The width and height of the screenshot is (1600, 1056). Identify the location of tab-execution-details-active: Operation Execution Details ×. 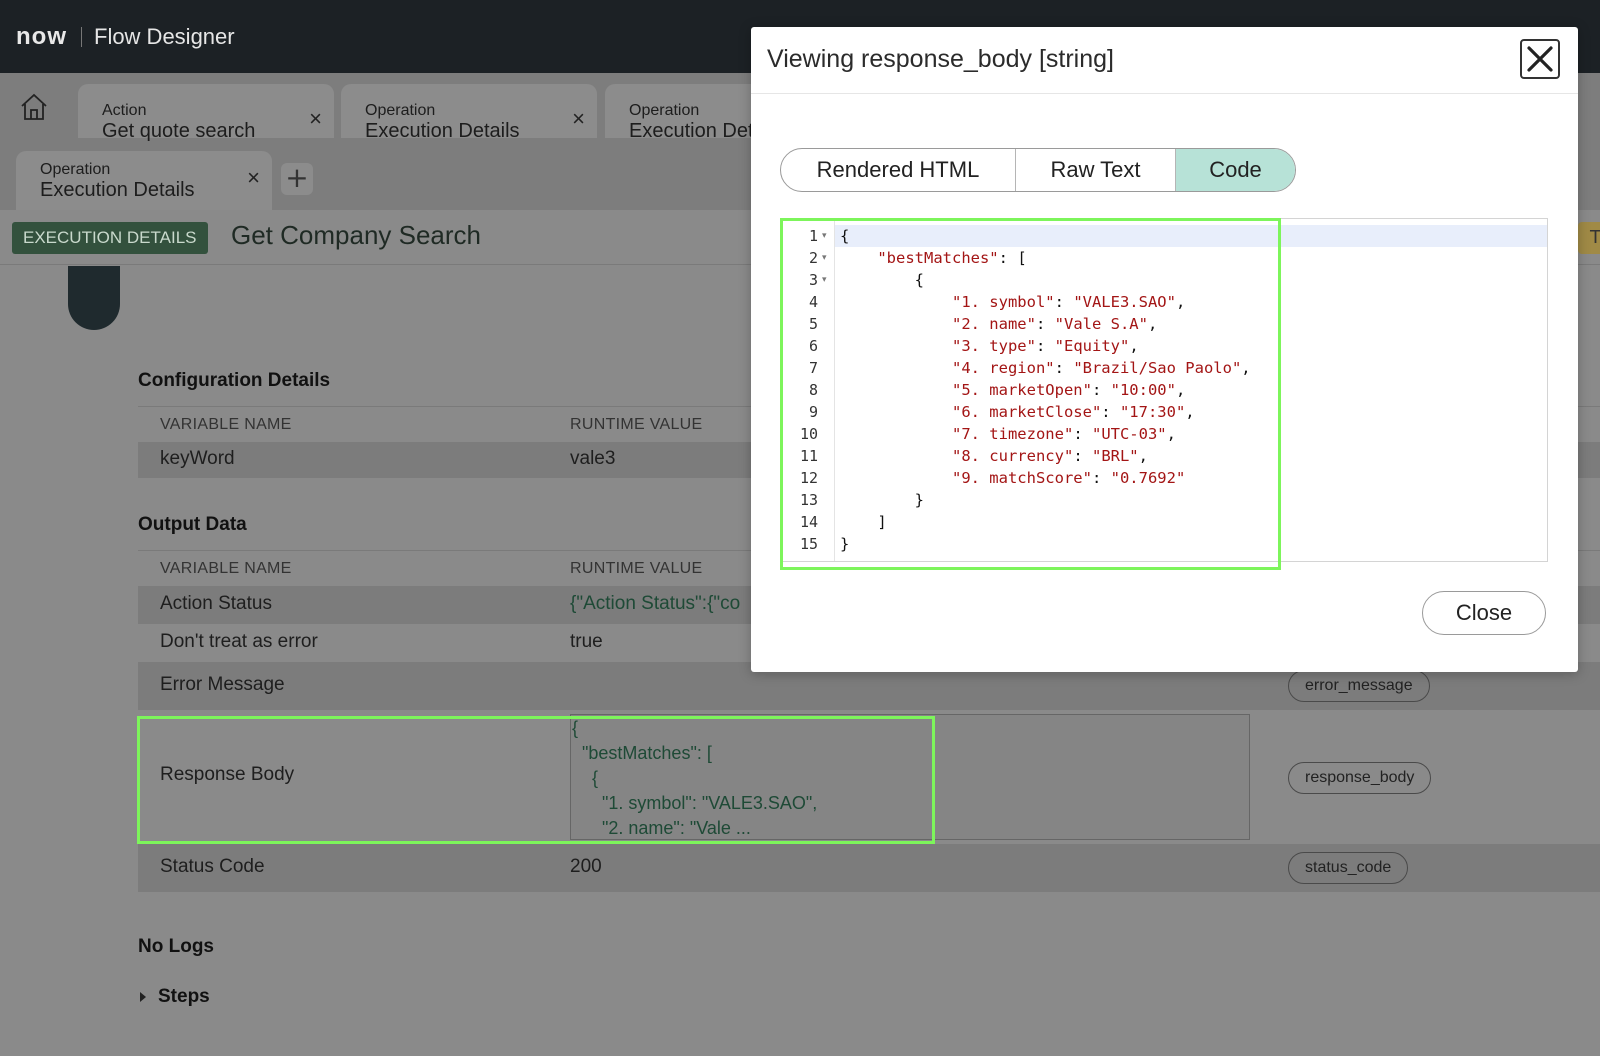
(144, 180).